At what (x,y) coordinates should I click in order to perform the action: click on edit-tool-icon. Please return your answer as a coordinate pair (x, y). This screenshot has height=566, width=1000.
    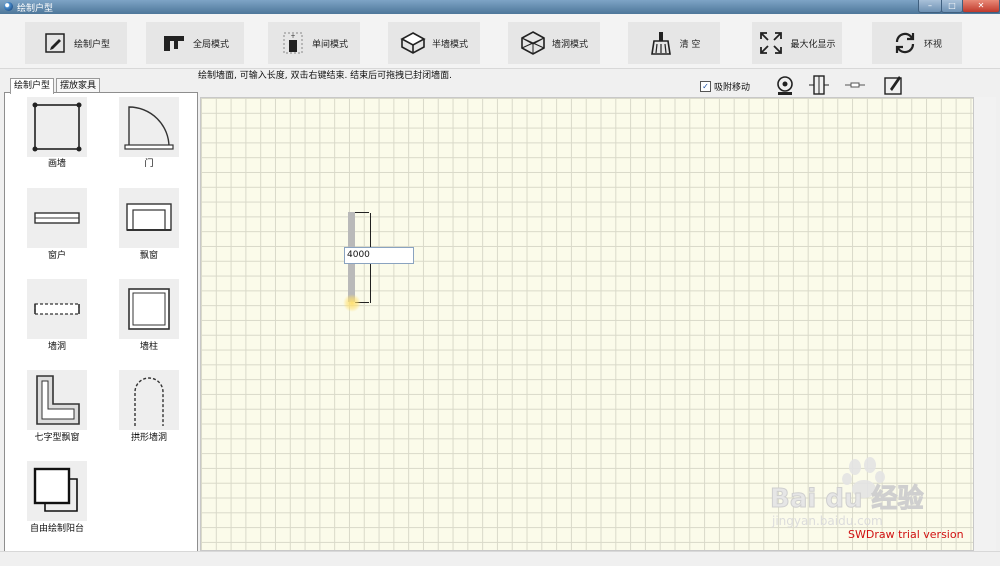
    Looking at the image, I should click on (893, 85).